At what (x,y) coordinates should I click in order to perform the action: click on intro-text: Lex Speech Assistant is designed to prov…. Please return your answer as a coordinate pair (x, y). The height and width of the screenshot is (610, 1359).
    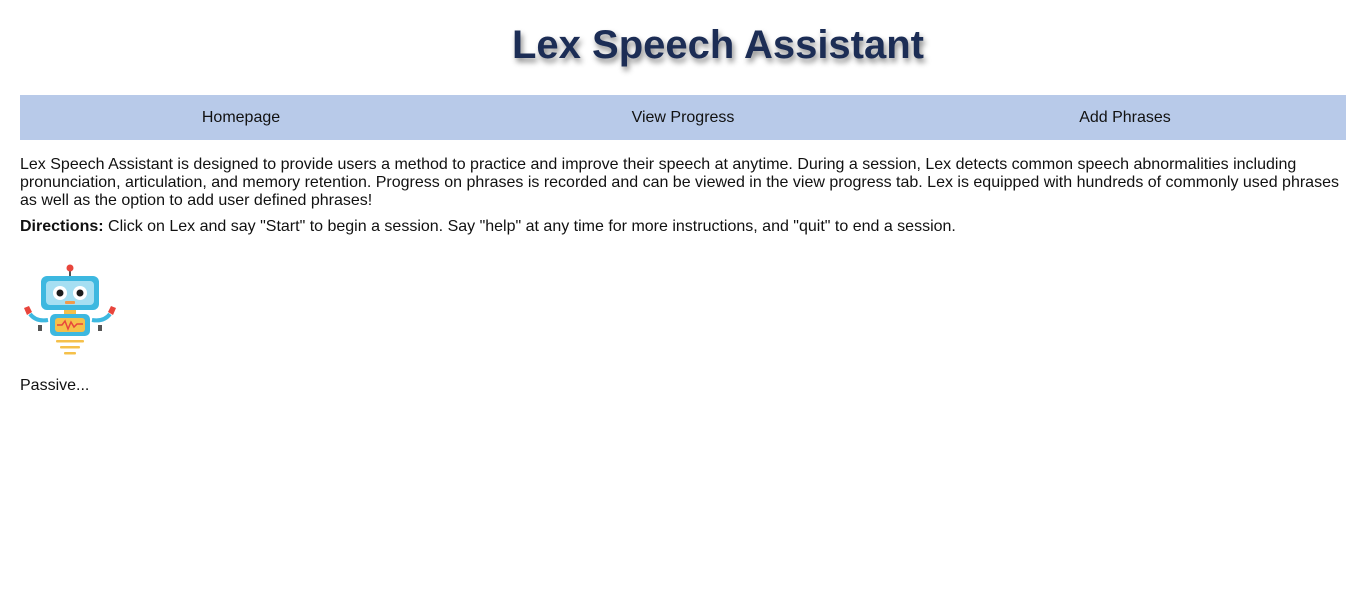
    Looking at the image, I should click on (679, 182).